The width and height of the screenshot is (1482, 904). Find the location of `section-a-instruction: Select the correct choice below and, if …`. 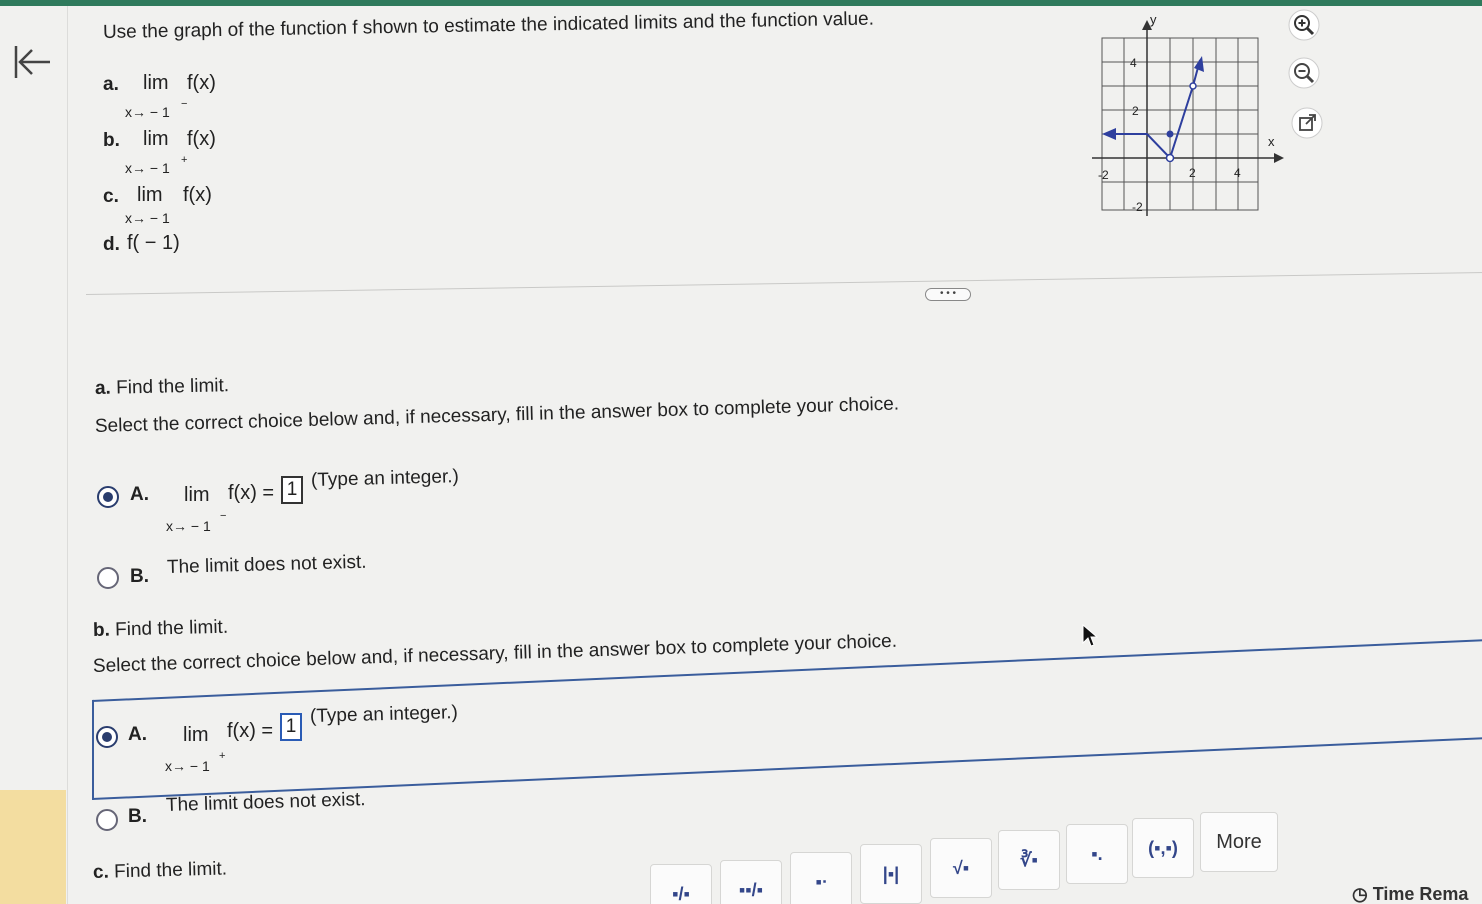

section-a-instruction: Select the correct choice below and, if … is located at coordinates (497, 415).